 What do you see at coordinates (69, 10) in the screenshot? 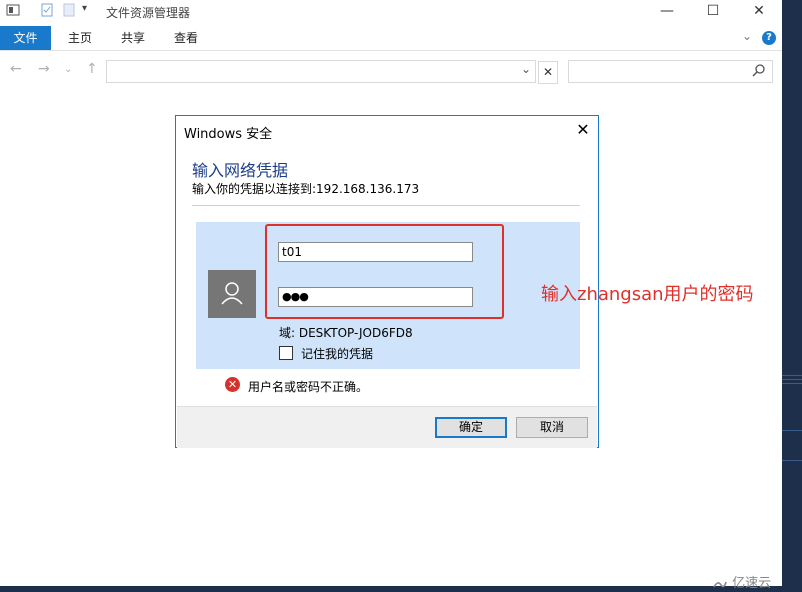
I see `new-folder-icon` at bounding box center [69, 10].